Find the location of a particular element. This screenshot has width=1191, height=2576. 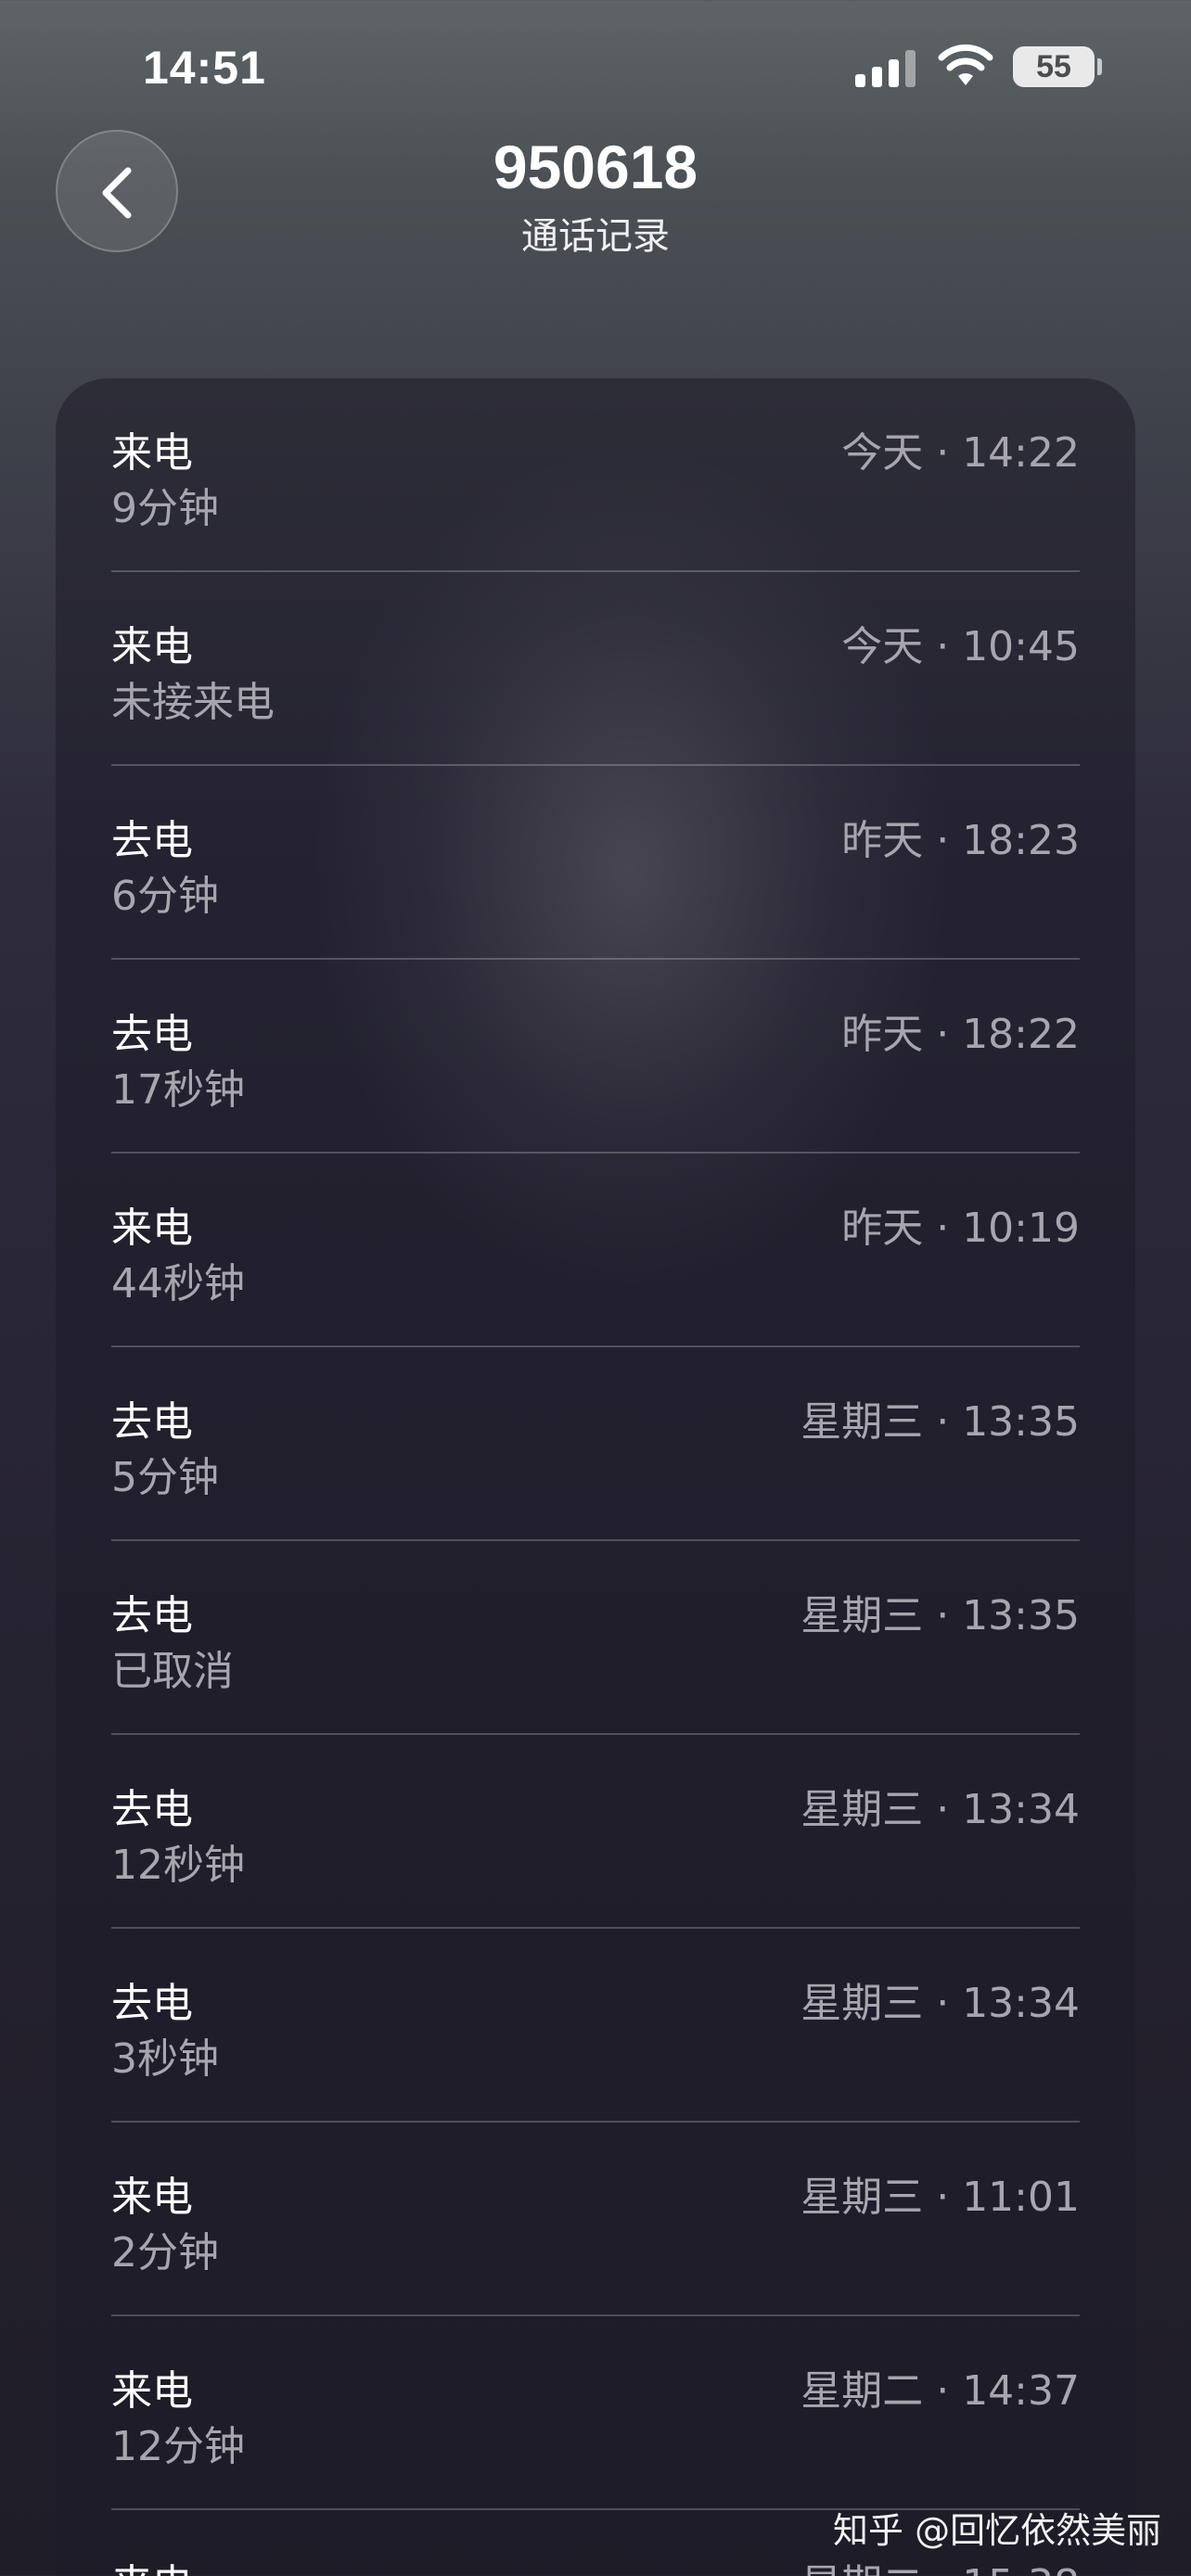

call-time: 星期三 · 11:01 is located at coordinates (940, 2197).